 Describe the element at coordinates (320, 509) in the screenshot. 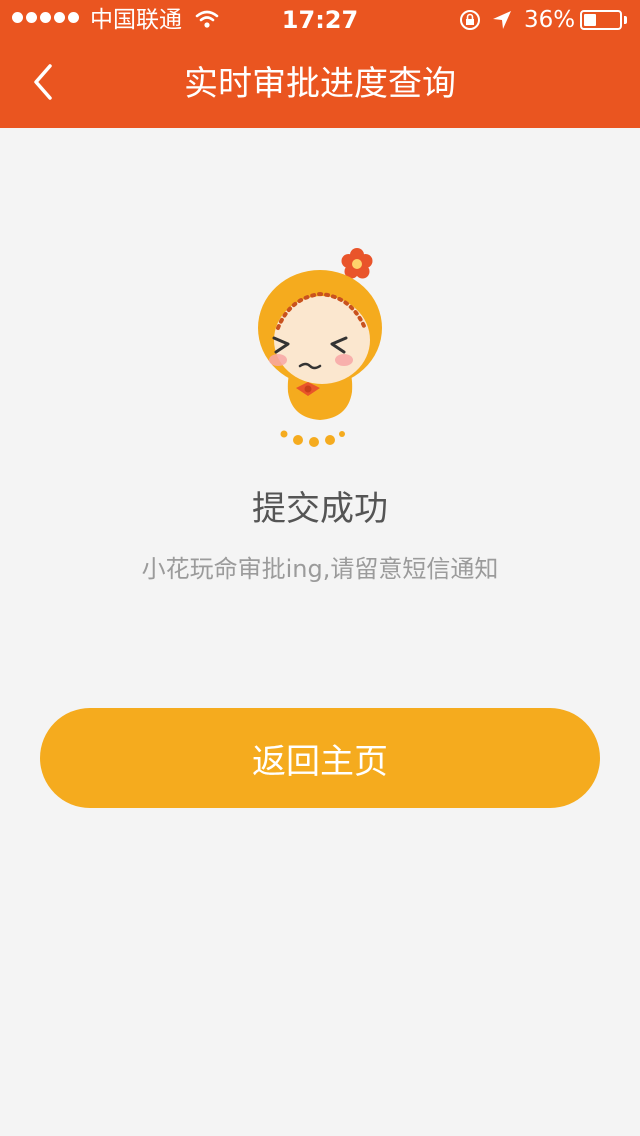

I see `success-title: 提交成功` at that location.